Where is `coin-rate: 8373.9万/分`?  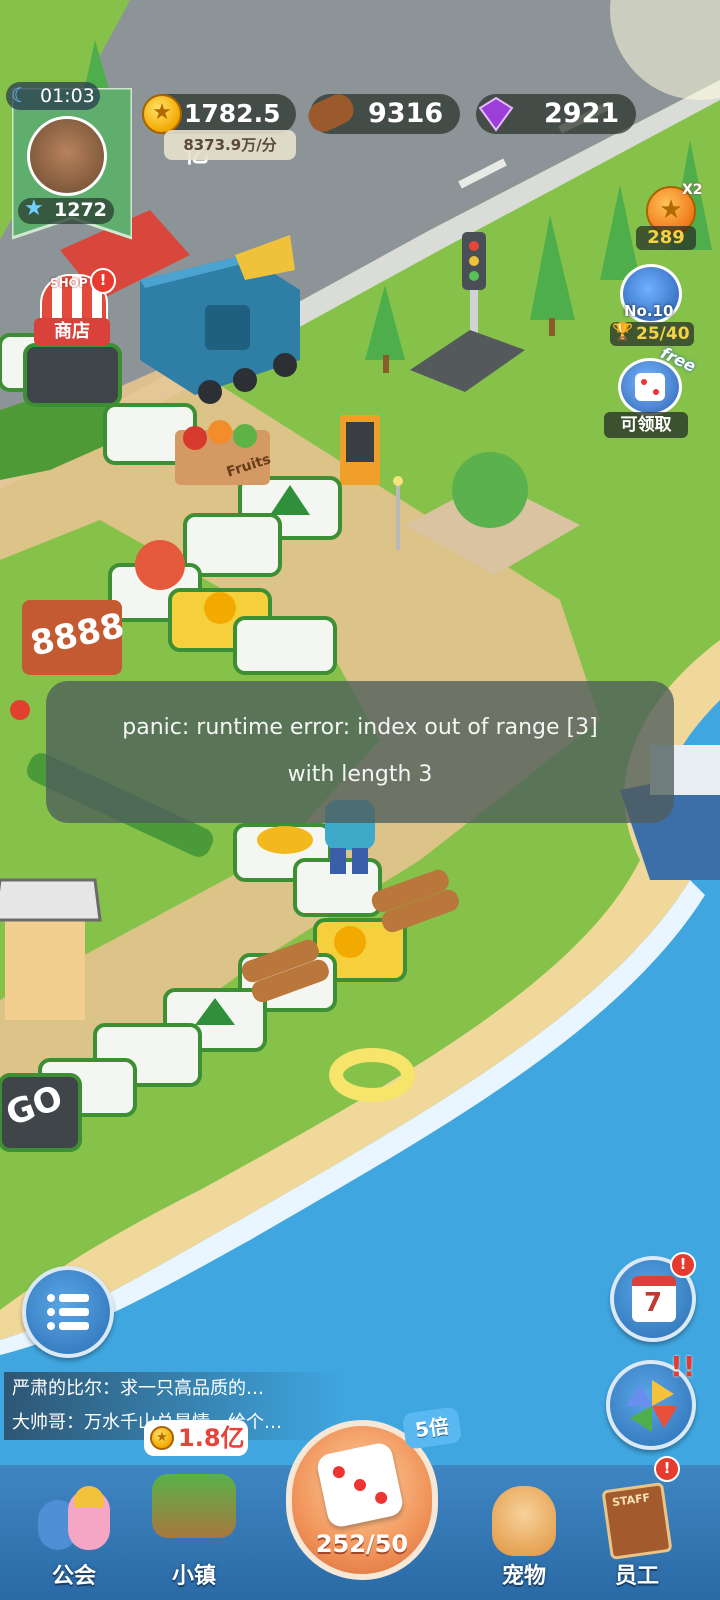
coin-rate: 8373.9万/分 is located at coordinates (230, 145).